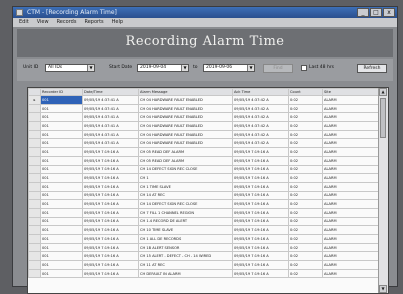 This screenshot has width=403, height=294. What do you see at coordinates (93, 22) in the screenshot?
I see `menu-item-reports: Reports` at bounding box center [93, 22].